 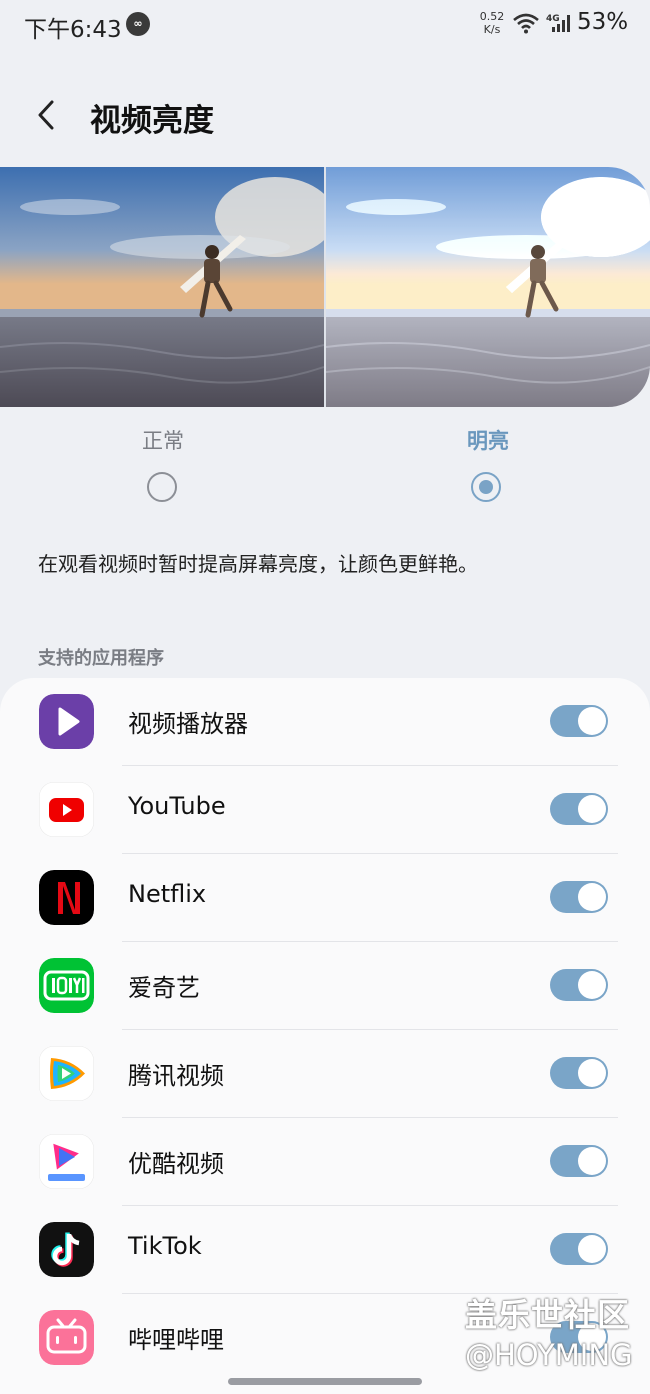 What do you see at coordinates (488, 441) in the screenshot?
I see `option-bright-label: 明亮` at bounding box center [488, 441].